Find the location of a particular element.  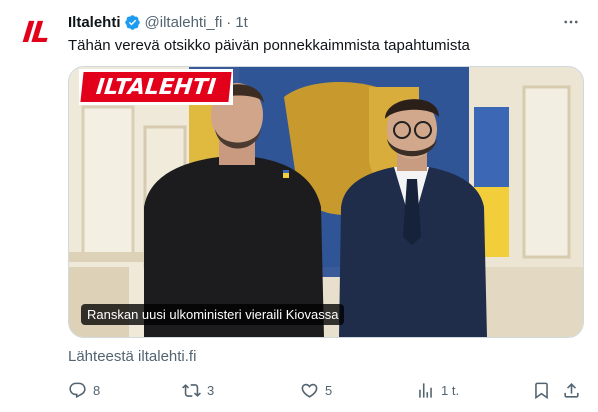

retweet-button: 3 is located at coordinates (198, 390).